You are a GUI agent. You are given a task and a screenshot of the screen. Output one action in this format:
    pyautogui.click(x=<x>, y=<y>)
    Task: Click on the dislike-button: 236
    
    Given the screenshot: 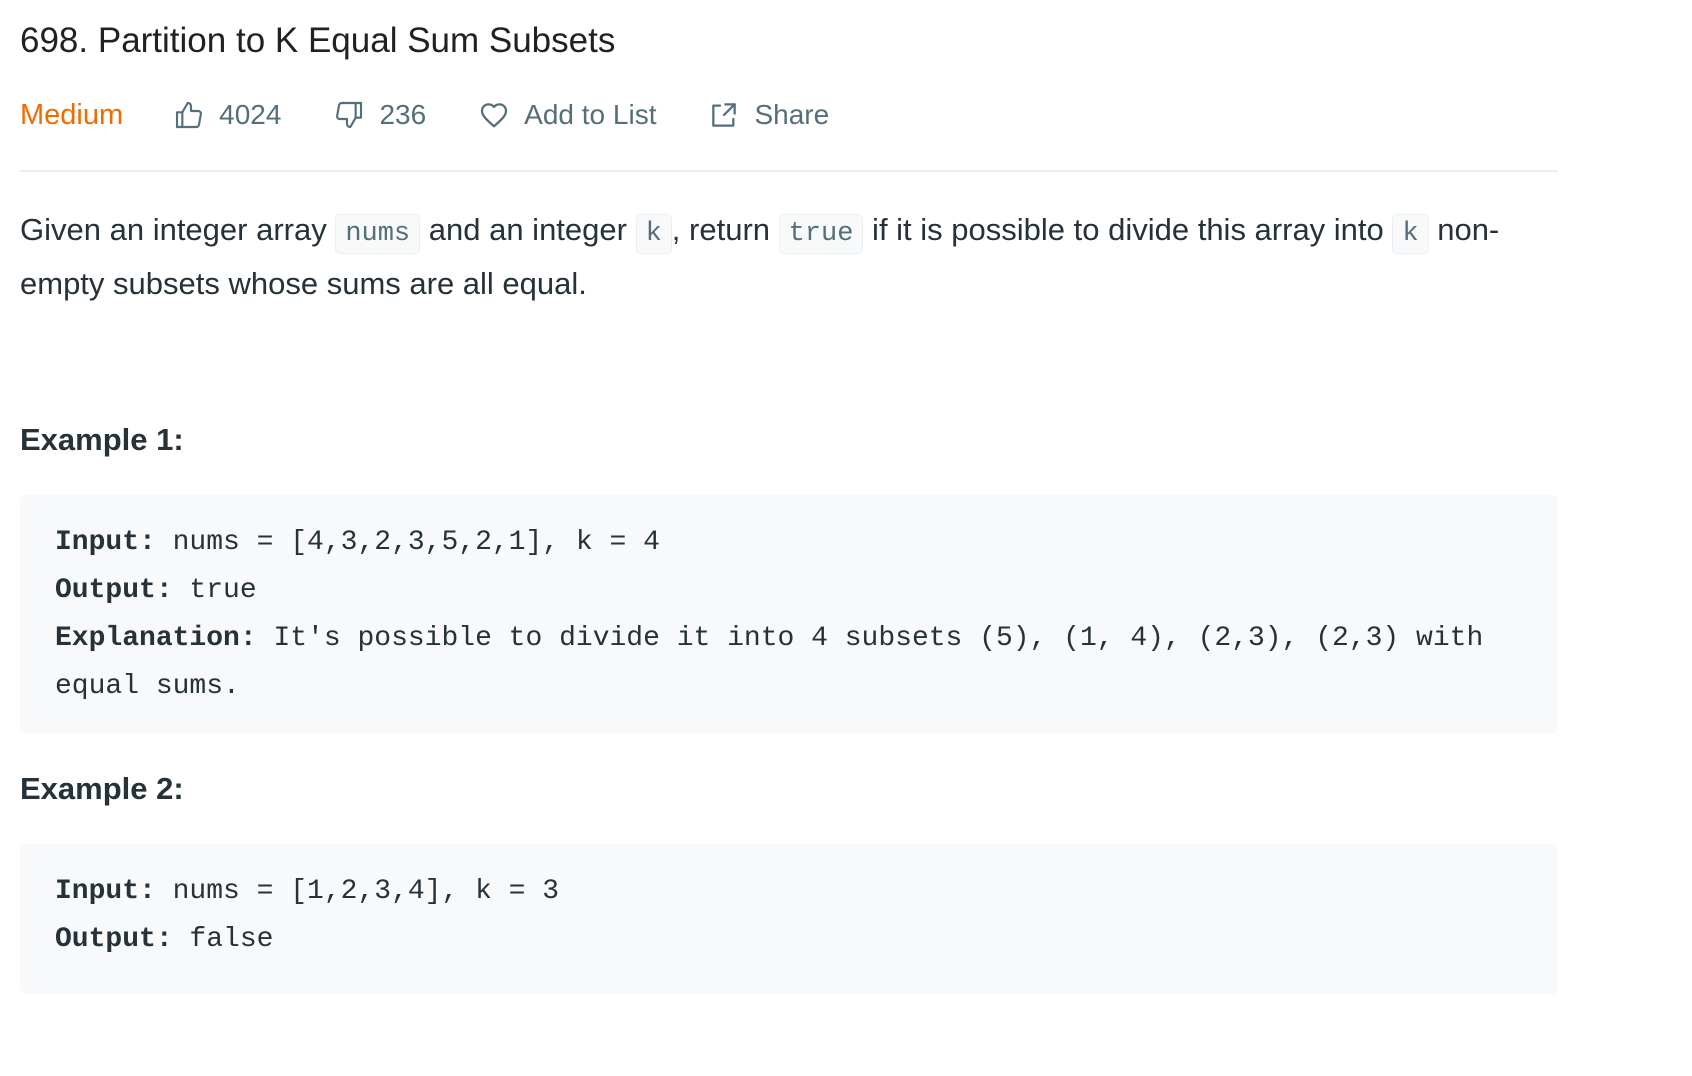 What is the action you would take?
    pyautogui.click(x=379, y=115)
    